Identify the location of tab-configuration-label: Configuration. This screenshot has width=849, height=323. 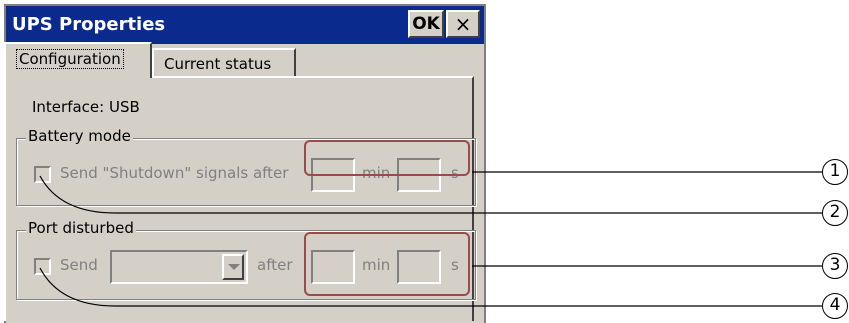
(70, 59).